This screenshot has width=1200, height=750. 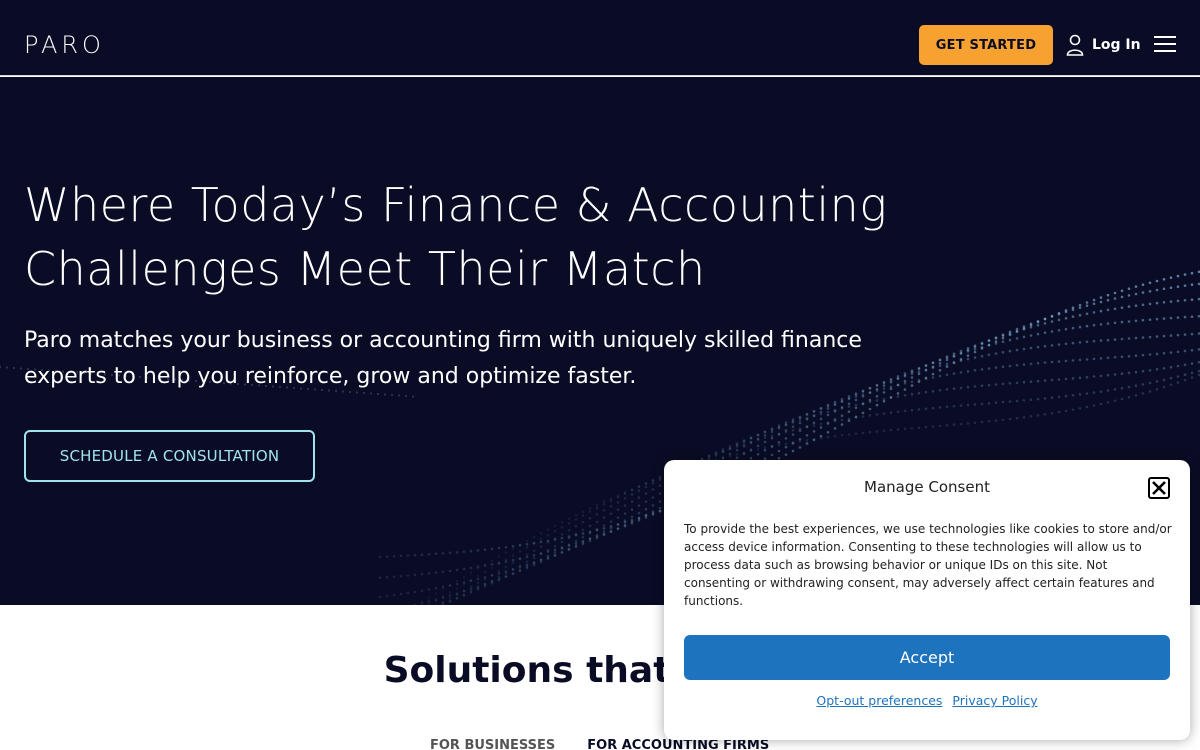 I want to click on tab-for-businesses: FOR BUSINESSES, so click(x=492, y=744).